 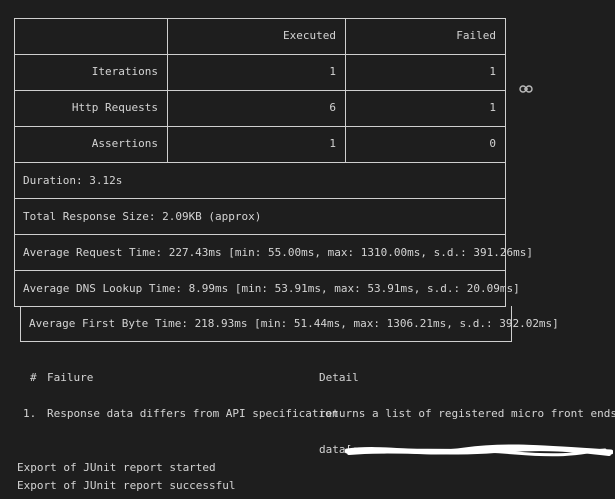 What do you see at coordinates (339, 377) in the screenshot?
I see `failure-header-detail: Detail` at bounding box center [339, 377].